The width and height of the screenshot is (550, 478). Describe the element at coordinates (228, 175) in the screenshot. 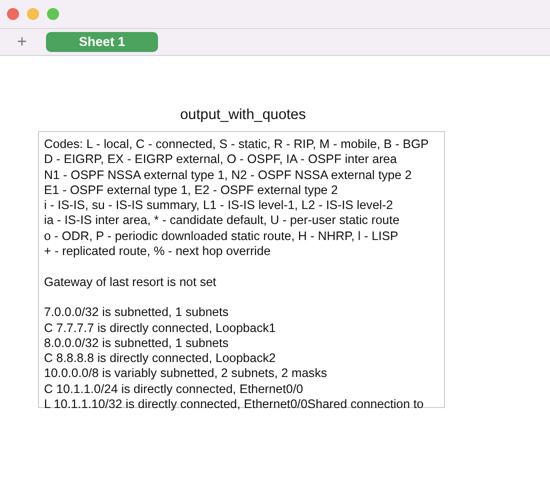

I see `output-line: N1 - OSPF NSSA external type 1, N2 - OSPF NSSA external type 2` at that location.